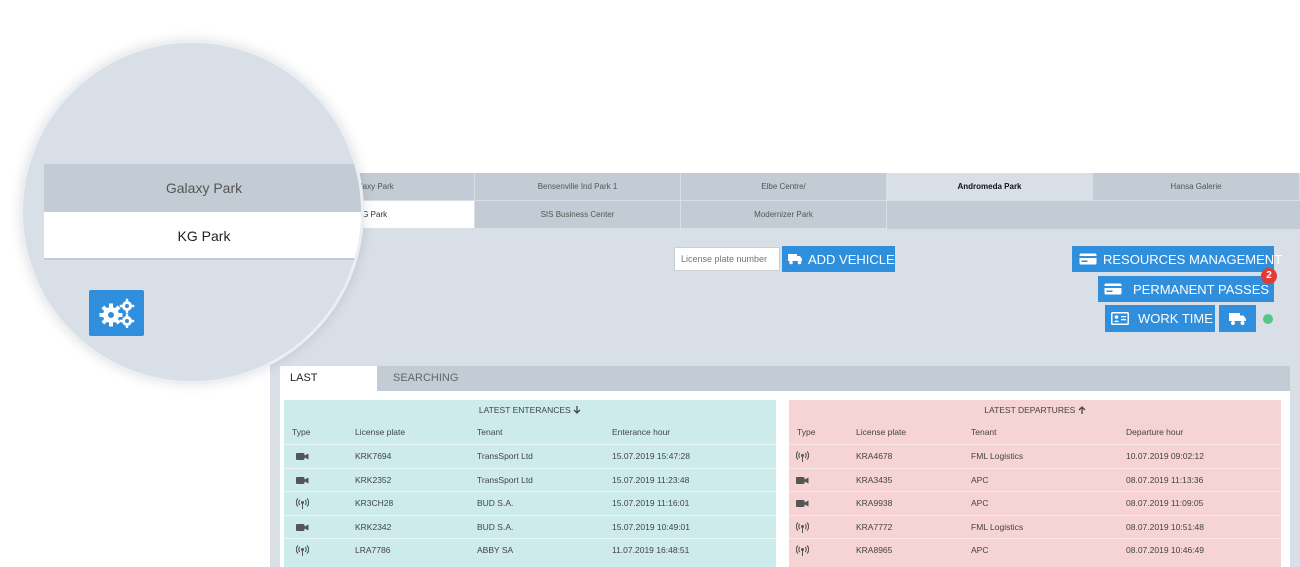 Image resolution: width=1300 pixels, height=567 pixels. I want to click on gears-icon, so click(116, 313).